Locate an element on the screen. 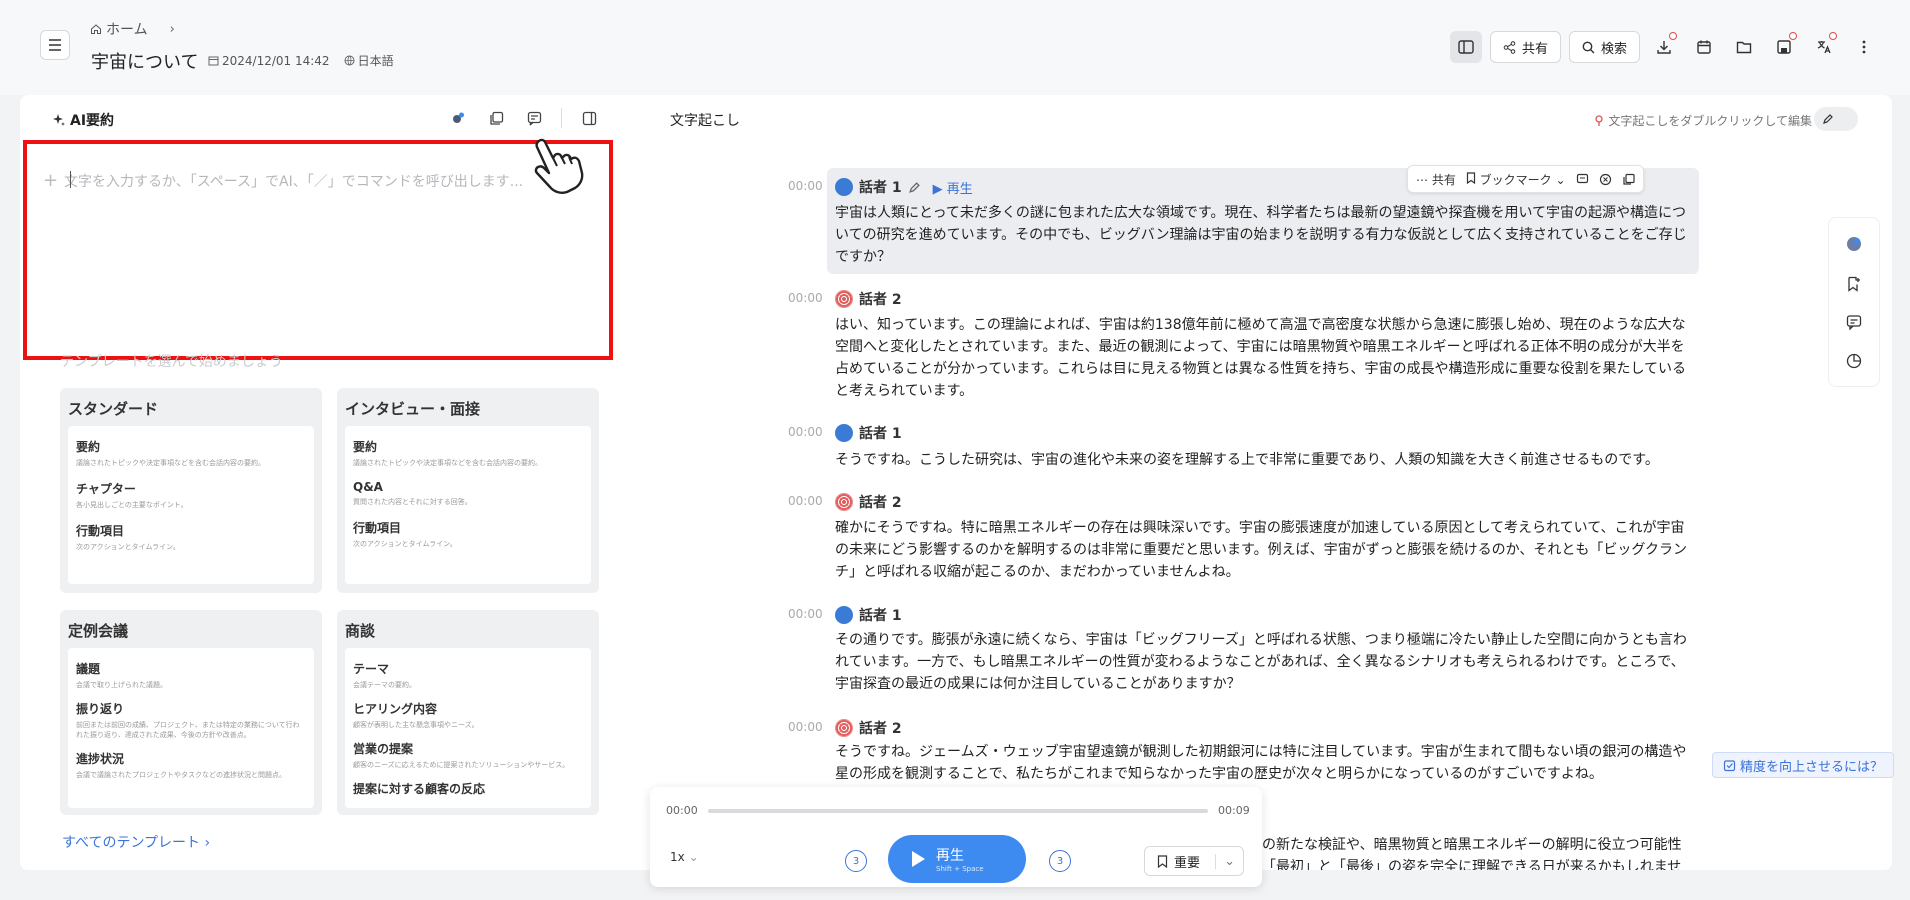  transcript-title: 文字起こし is located at coordinates (705, 121).